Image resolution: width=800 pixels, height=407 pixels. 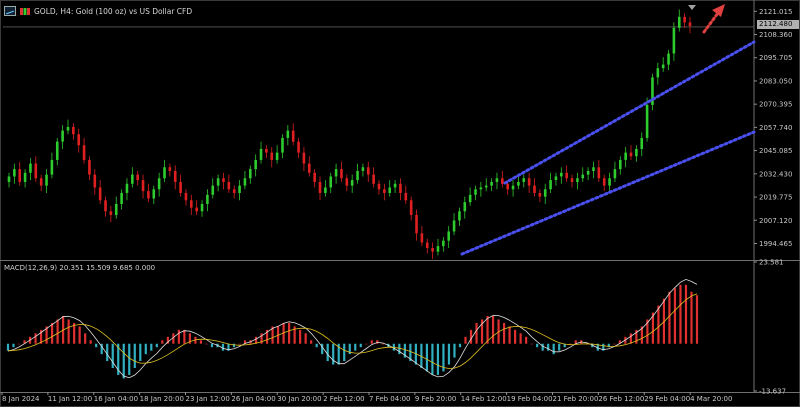 What do you see at coordinates (435, 399) in the screenshot?
I see `time-tick-label: 9 Feb 20:00` at bounding box center [435, 399].